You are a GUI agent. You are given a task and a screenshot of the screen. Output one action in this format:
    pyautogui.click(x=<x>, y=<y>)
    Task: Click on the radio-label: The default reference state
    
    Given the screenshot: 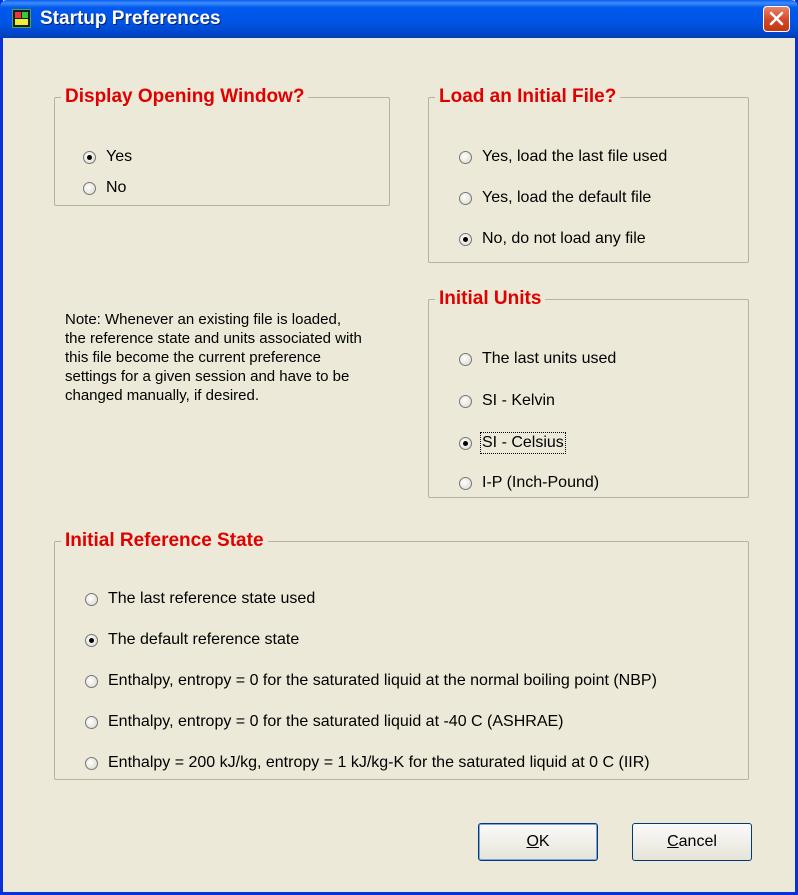 What is the action you would take?
    pyautogui.click(x=204, y=639)
    